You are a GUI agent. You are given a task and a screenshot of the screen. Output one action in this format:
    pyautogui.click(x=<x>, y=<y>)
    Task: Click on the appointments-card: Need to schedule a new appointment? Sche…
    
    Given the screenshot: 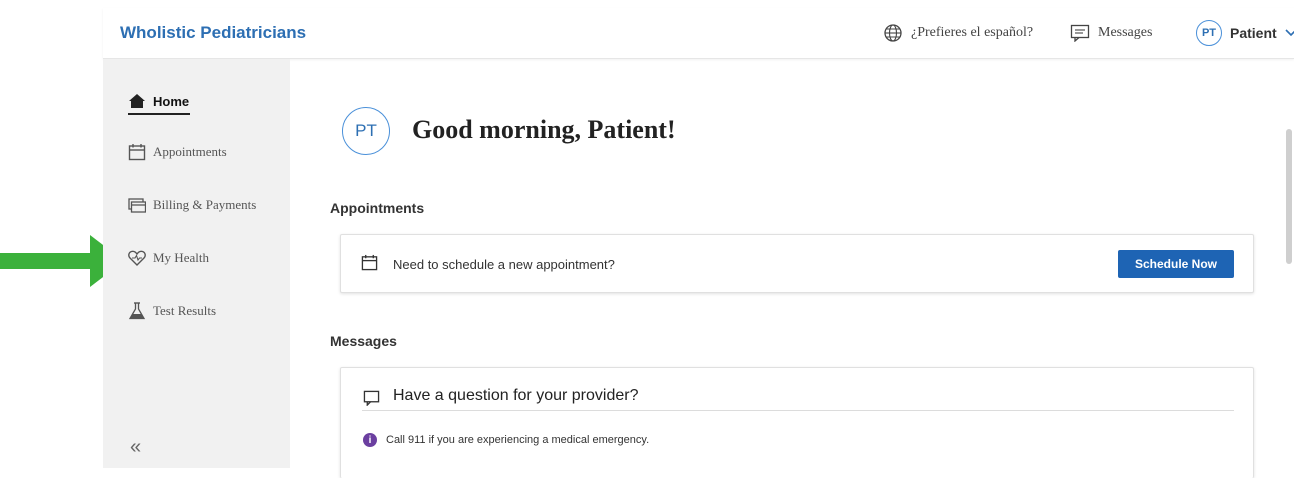 What is the action you would take?
    pyautogui.click(x=797, y=263)
    